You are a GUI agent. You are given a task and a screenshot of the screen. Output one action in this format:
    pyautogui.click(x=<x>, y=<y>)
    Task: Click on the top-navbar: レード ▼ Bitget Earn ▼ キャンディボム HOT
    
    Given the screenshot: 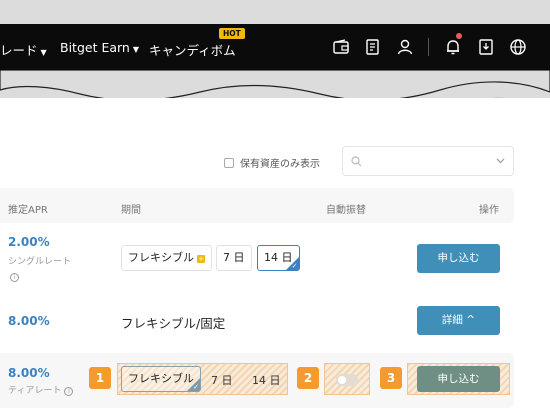 What is the action you would take?
    pyautogui.click(x=275, y=47)
    